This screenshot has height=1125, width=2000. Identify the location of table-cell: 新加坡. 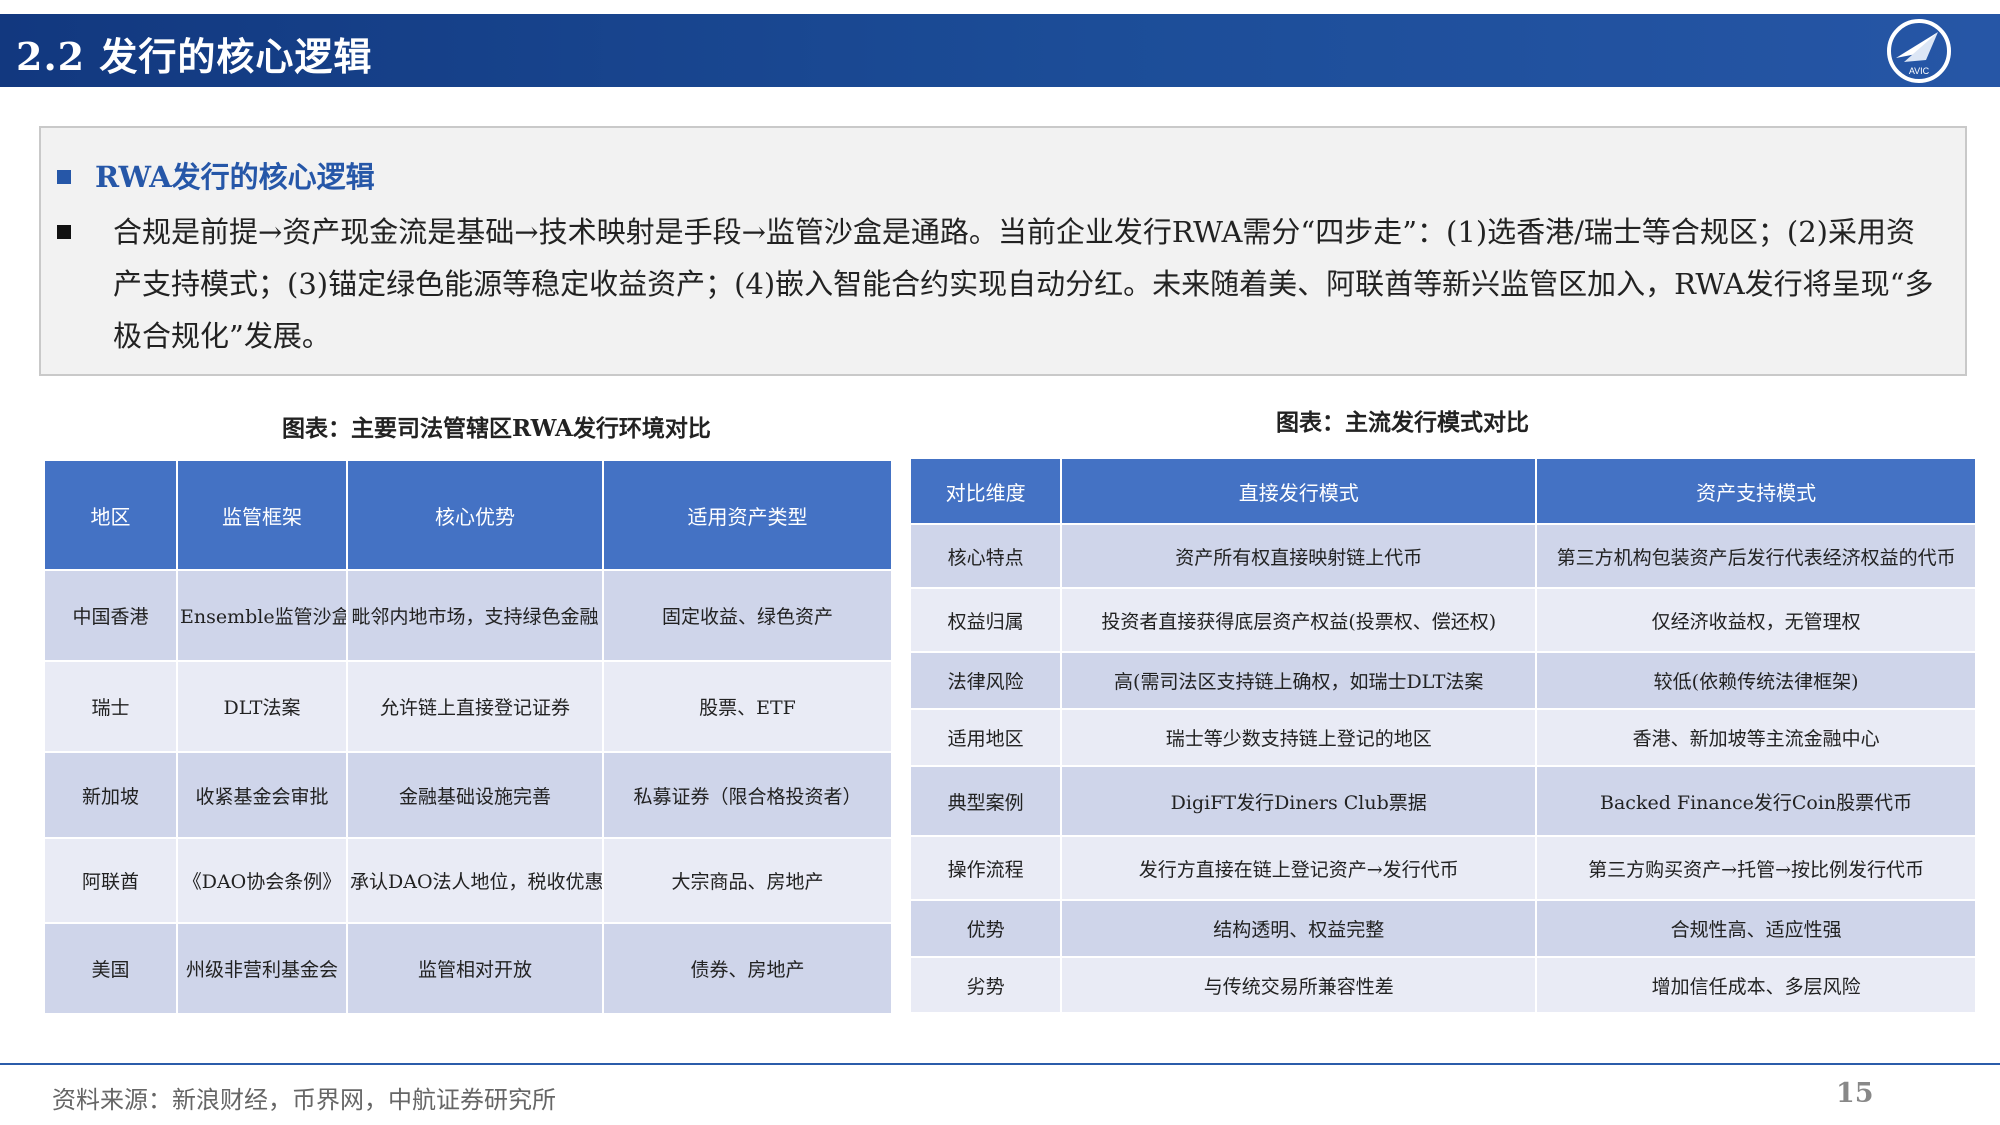
(110, 795).